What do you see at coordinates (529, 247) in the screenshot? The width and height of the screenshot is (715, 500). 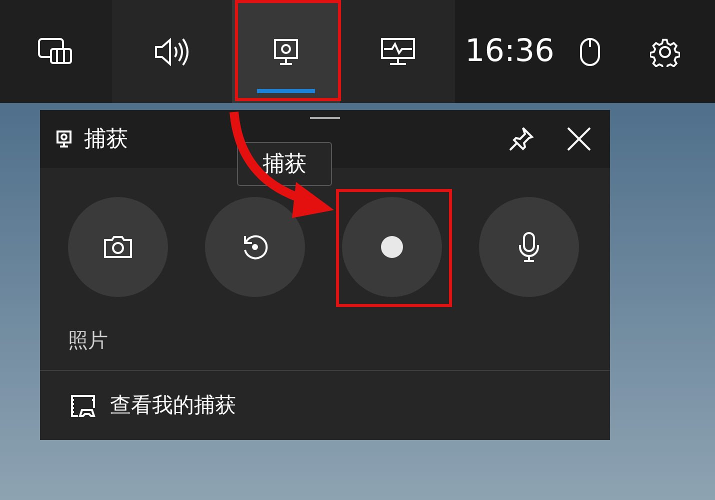 I see `microphone-icon` at bounding box center [529, 247].